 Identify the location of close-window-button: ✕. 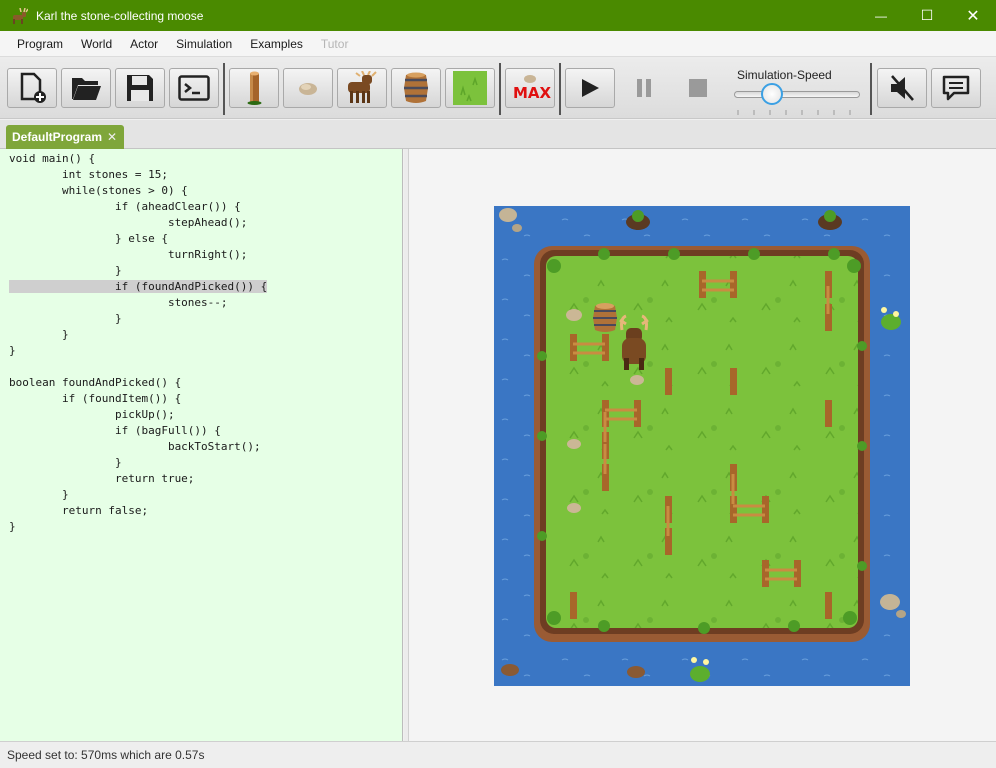
(973, 15).